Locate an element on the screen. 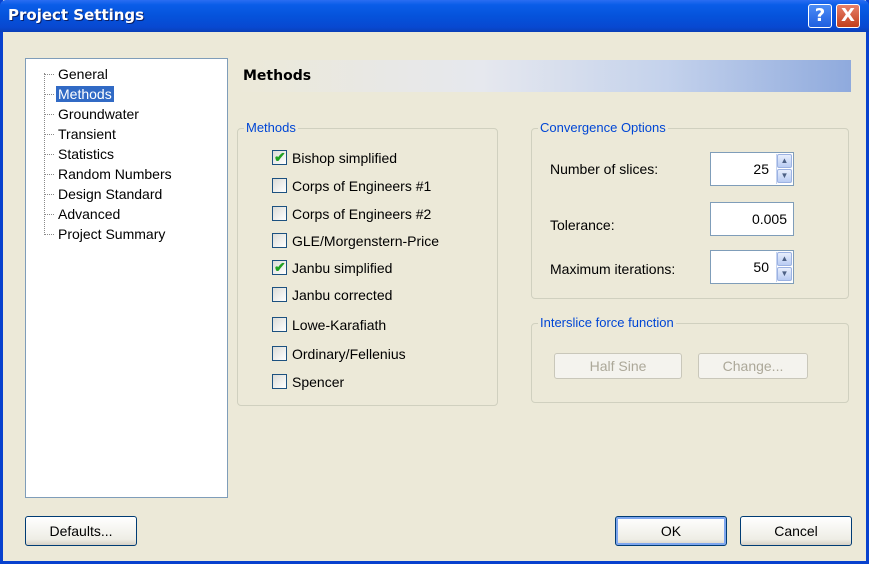  tree-item-groundwater: Groundwater is located at coordinates (92, 114).